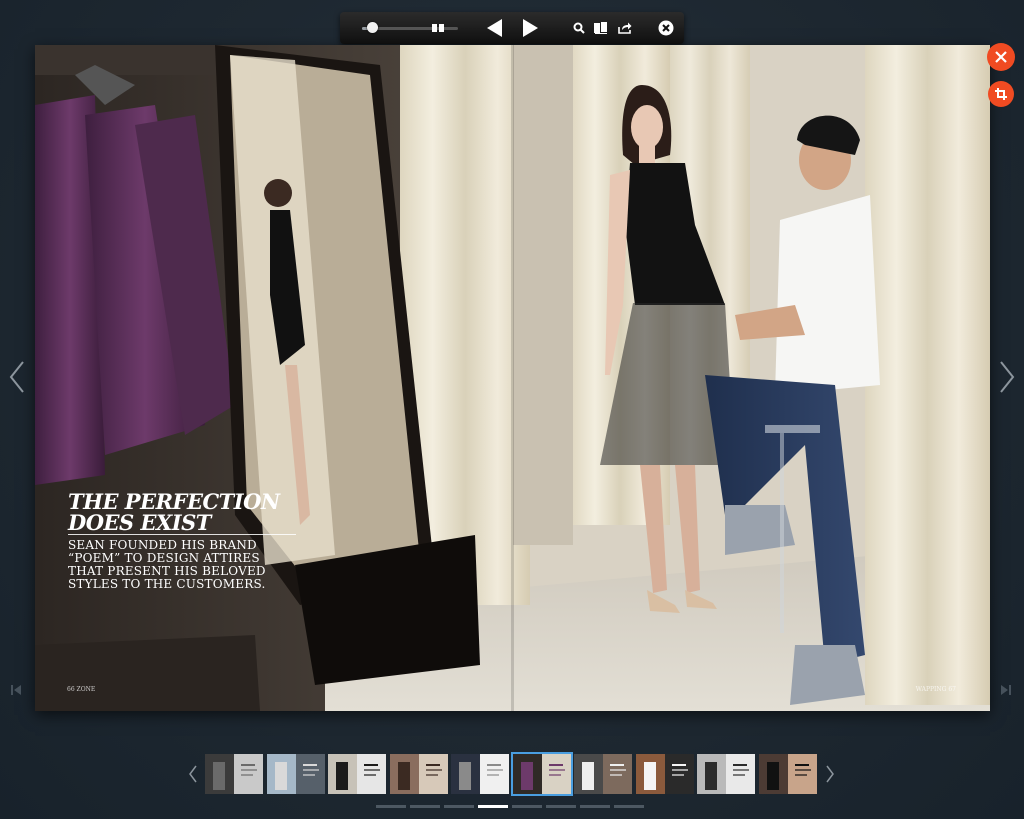 This screenshot has height=819, width=1024. What do you see at coordinates (1007, 377) in the screenshot?
I see `chevron-right-icon` at bounding box center [1007, 377].